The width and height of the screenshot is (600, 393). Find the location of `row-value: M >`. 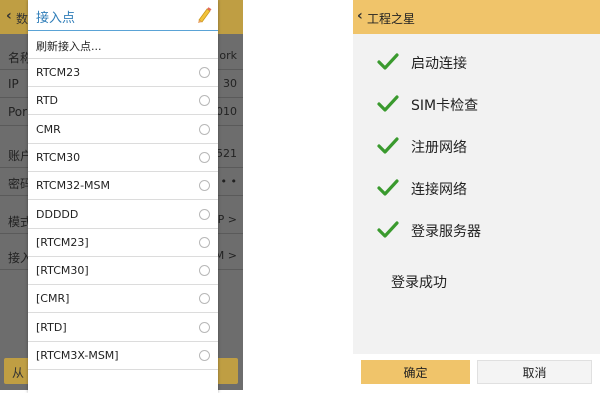

row-value: M > is located at coordinates (225, 255).